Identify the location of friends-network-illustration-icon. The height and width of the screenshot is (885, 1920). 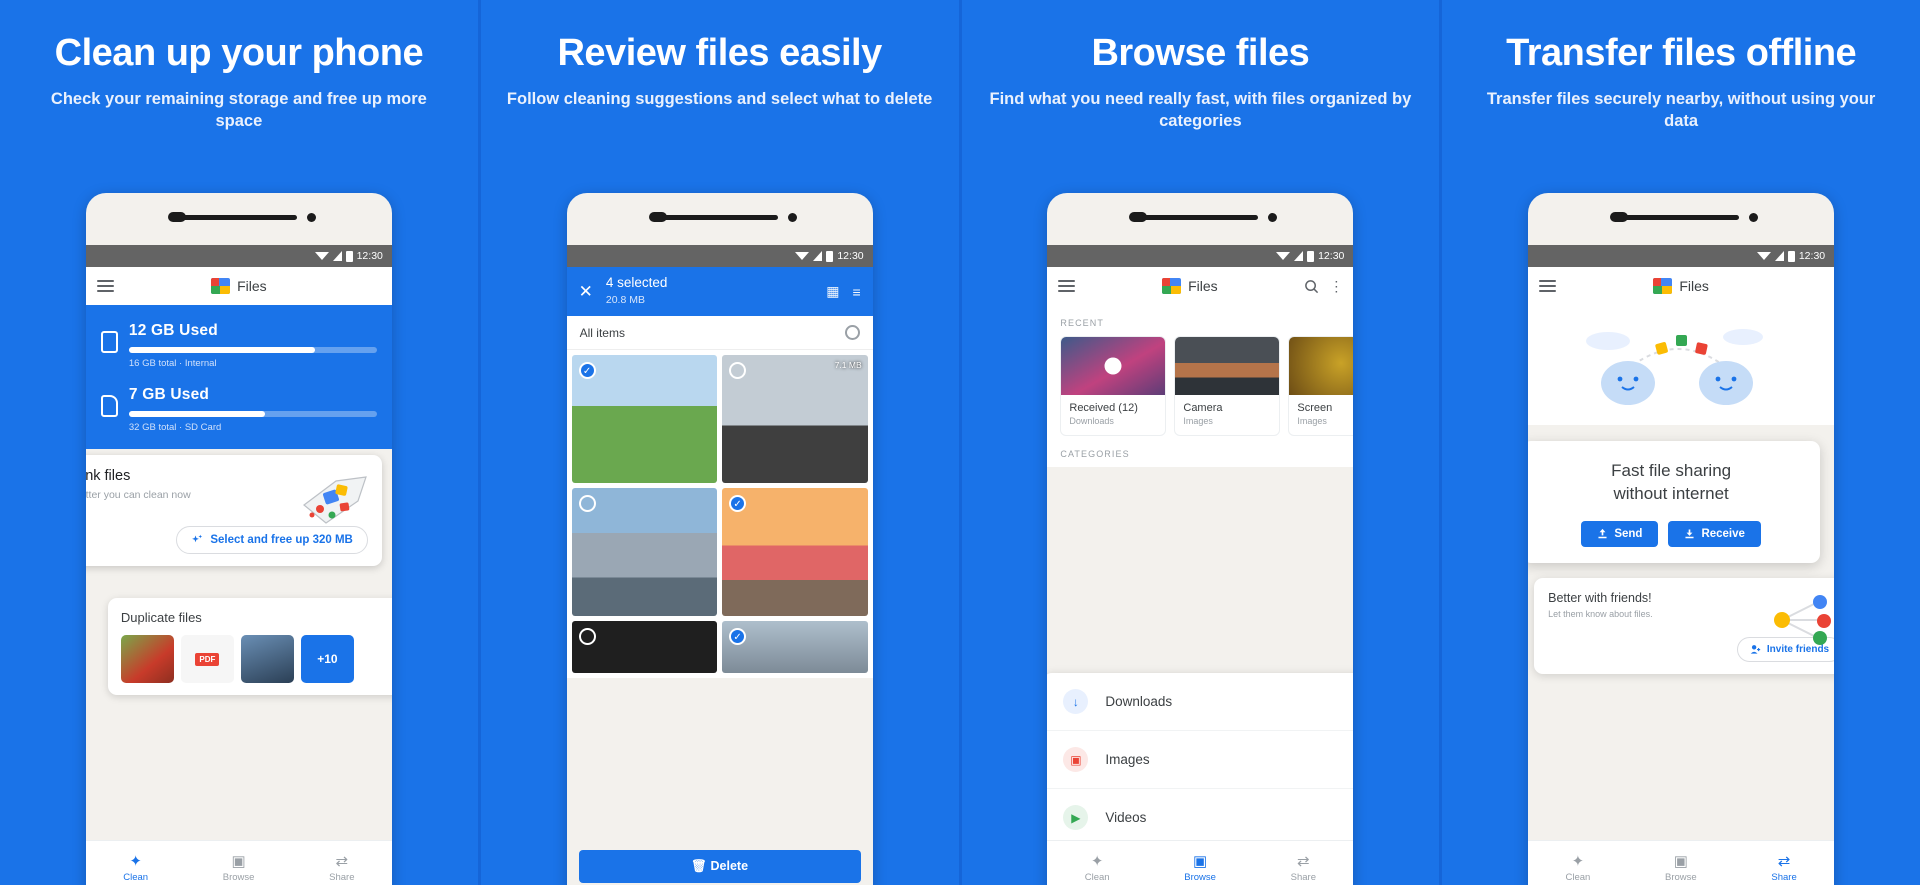
(1803, 620).